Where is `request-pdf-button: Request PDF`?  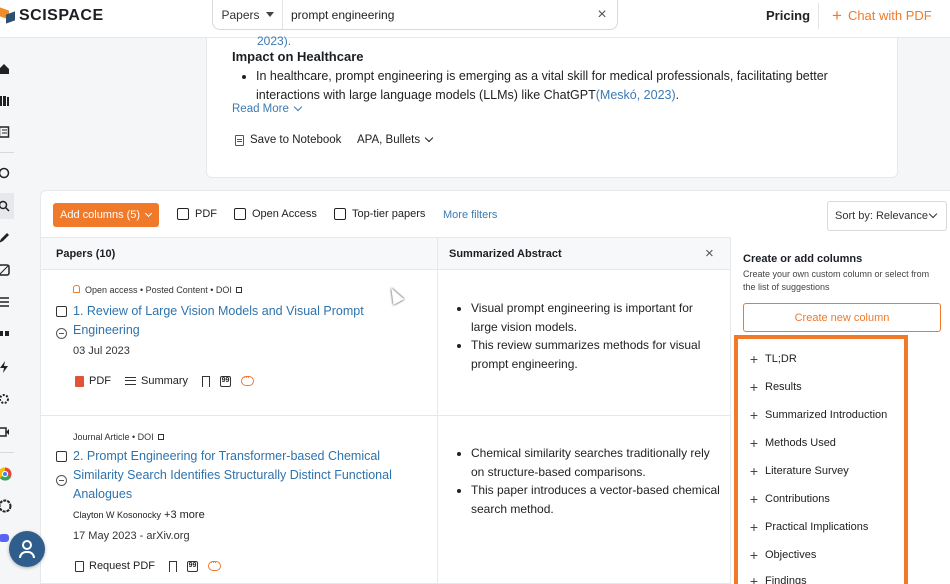 request-pdf-button: Request PDF is located at coordinates (115, 566).